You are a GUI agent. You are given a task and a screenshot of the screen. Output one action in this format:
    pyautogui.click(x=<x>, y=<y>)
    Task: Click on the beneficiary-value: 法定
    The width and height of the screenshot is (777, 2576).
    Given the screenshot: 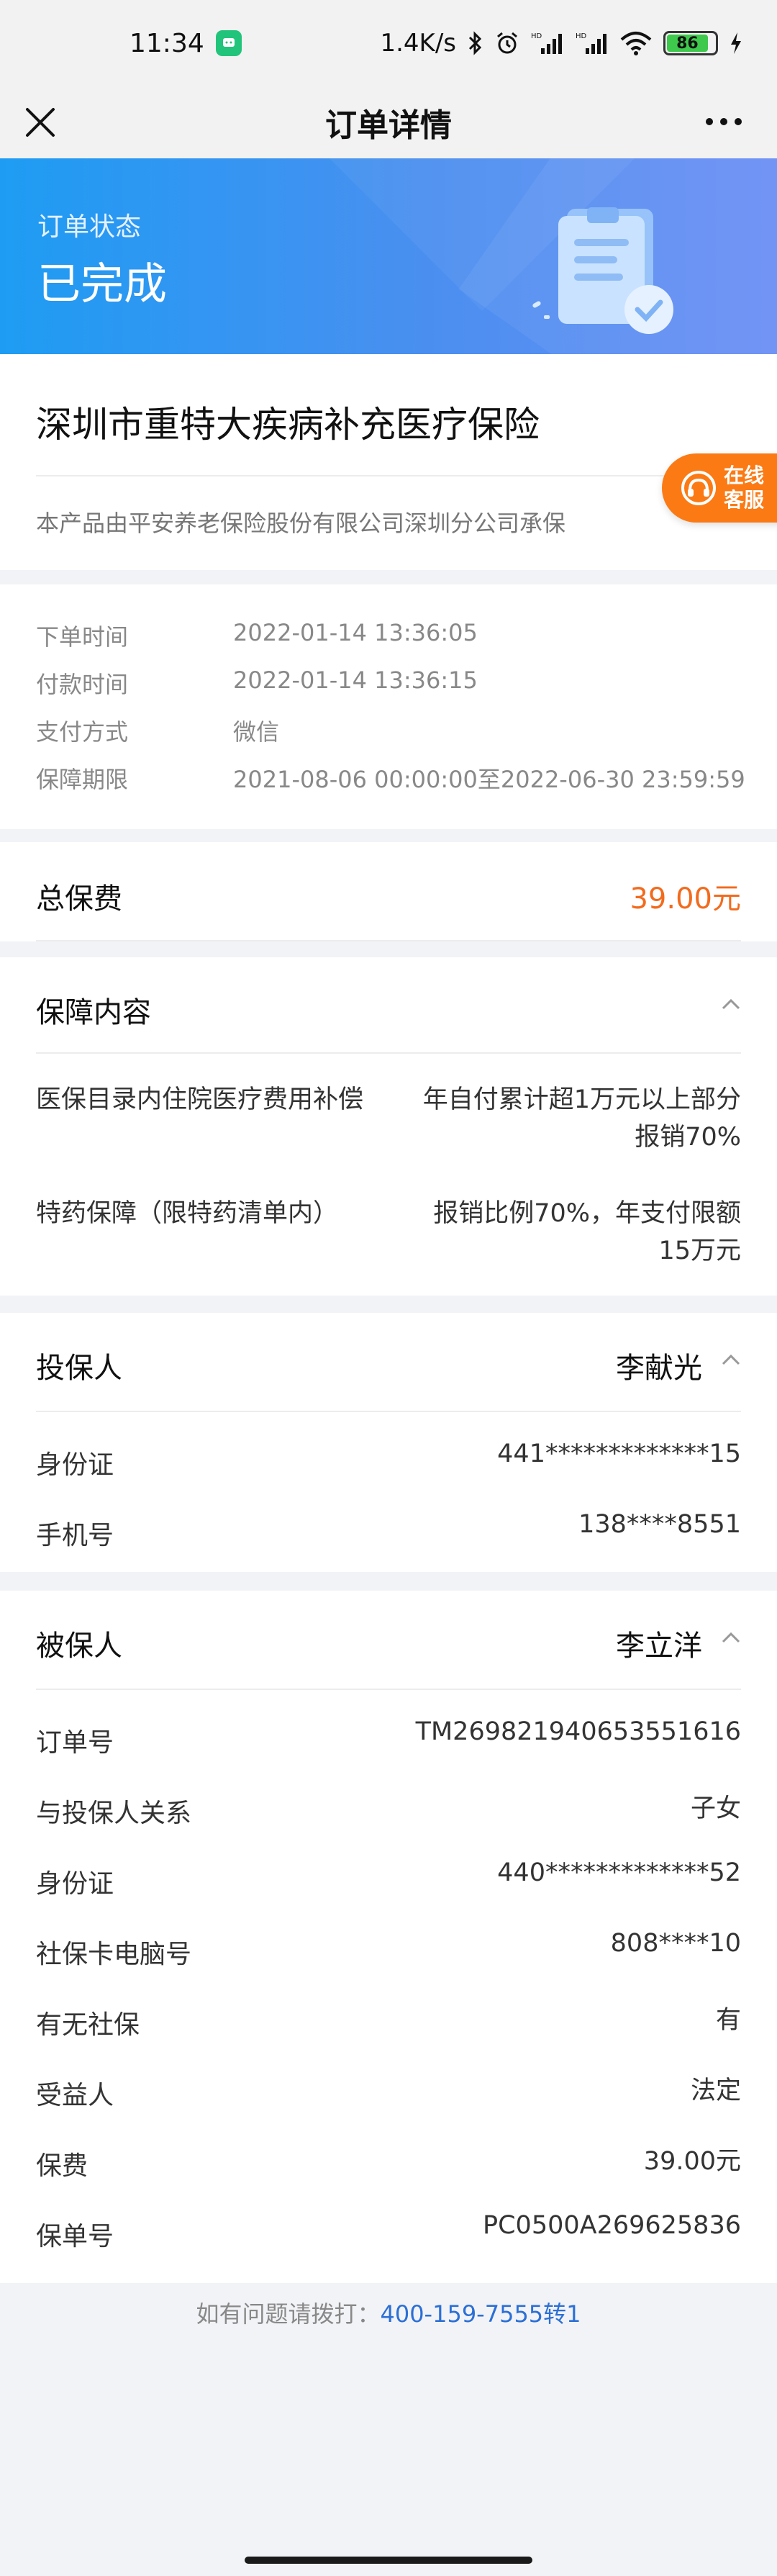 What is the action you would take?
    pyautogui.click(x=716, y=2090)
    